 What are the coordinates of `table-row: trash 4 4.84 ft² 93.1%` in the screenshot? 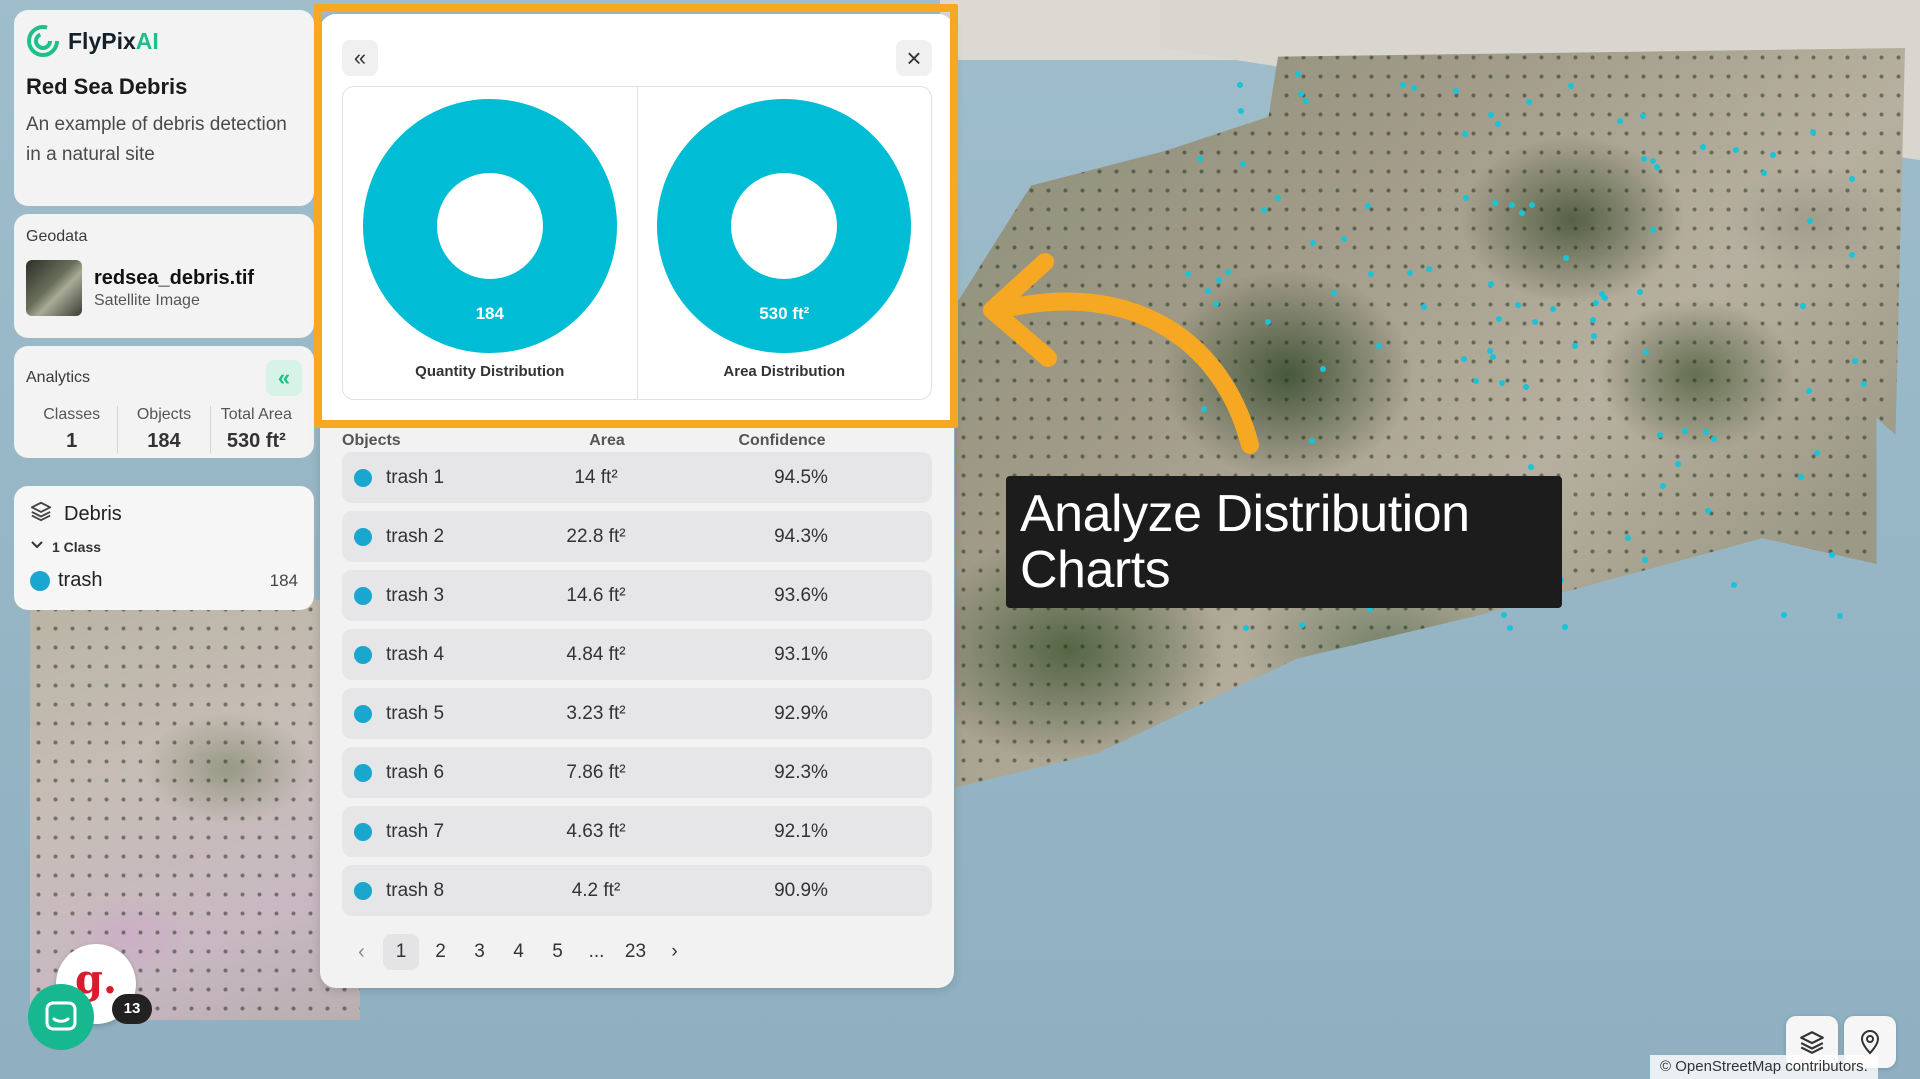 It's located at (637, 654).